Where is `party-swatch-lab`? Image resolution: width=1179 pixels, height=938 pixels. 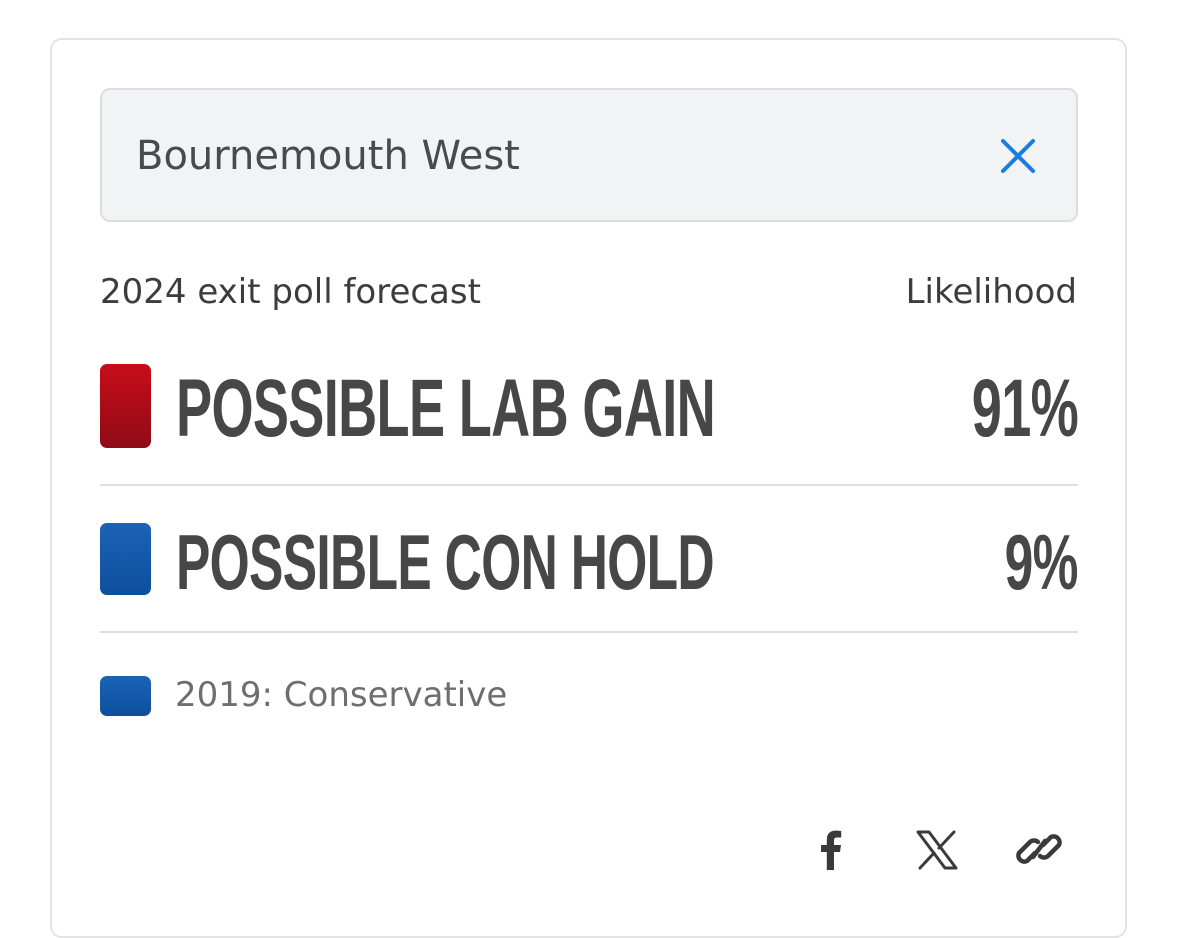
party-swatch-lab is located at coordinates (125, 406).